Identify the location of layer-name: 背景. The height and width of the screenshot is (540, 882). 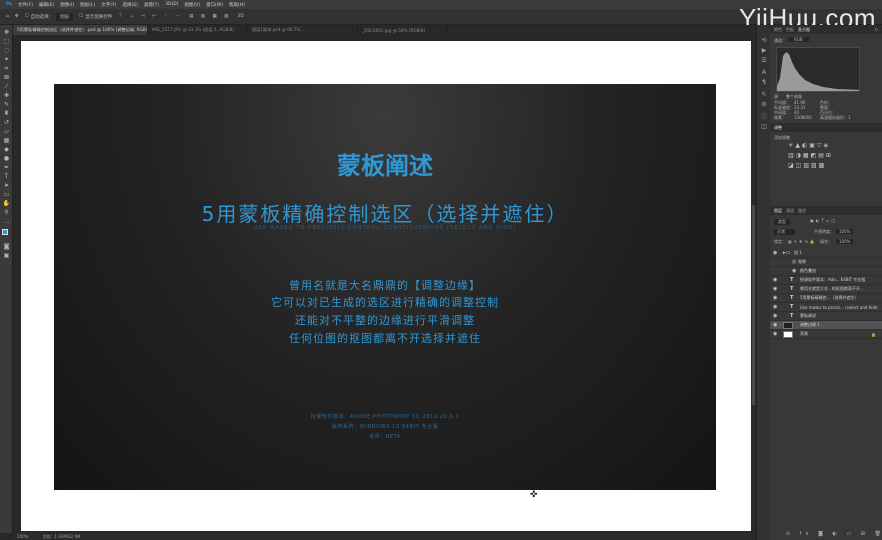
(839, 334).